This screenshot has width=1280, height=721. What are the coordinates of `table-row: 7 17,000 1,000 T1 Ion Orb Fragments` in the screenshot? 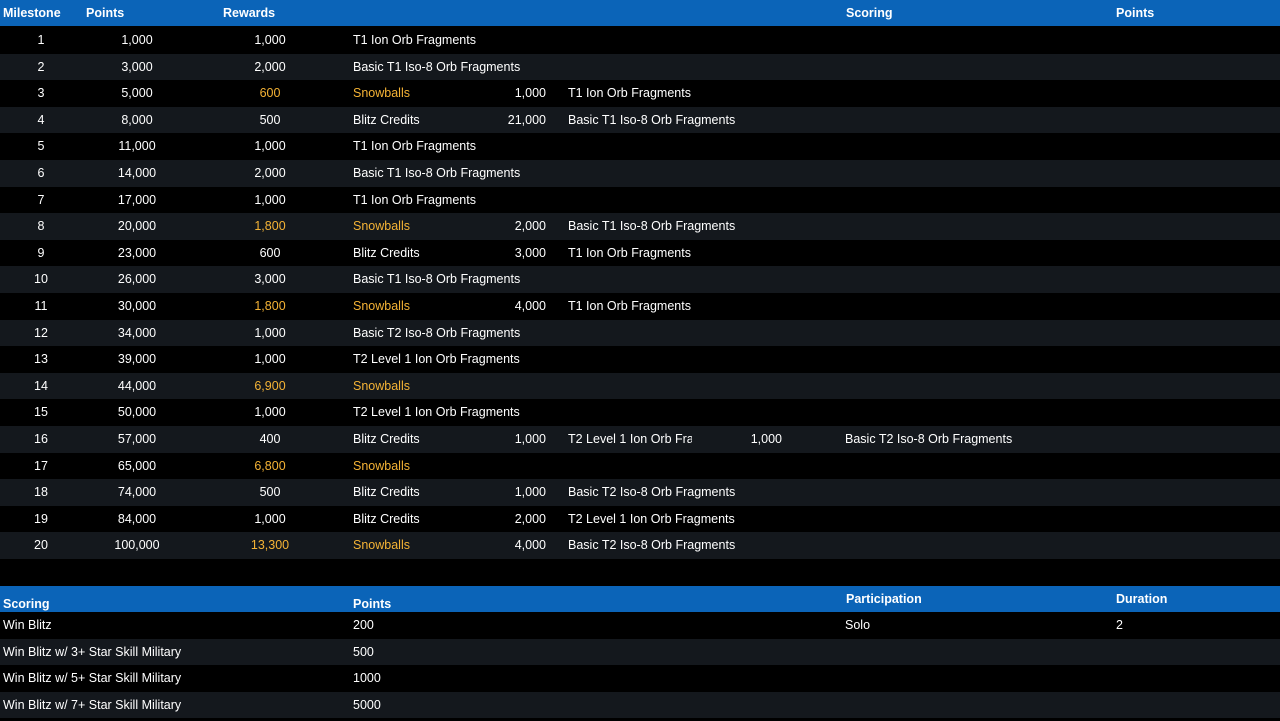 It's located at (640, 200).